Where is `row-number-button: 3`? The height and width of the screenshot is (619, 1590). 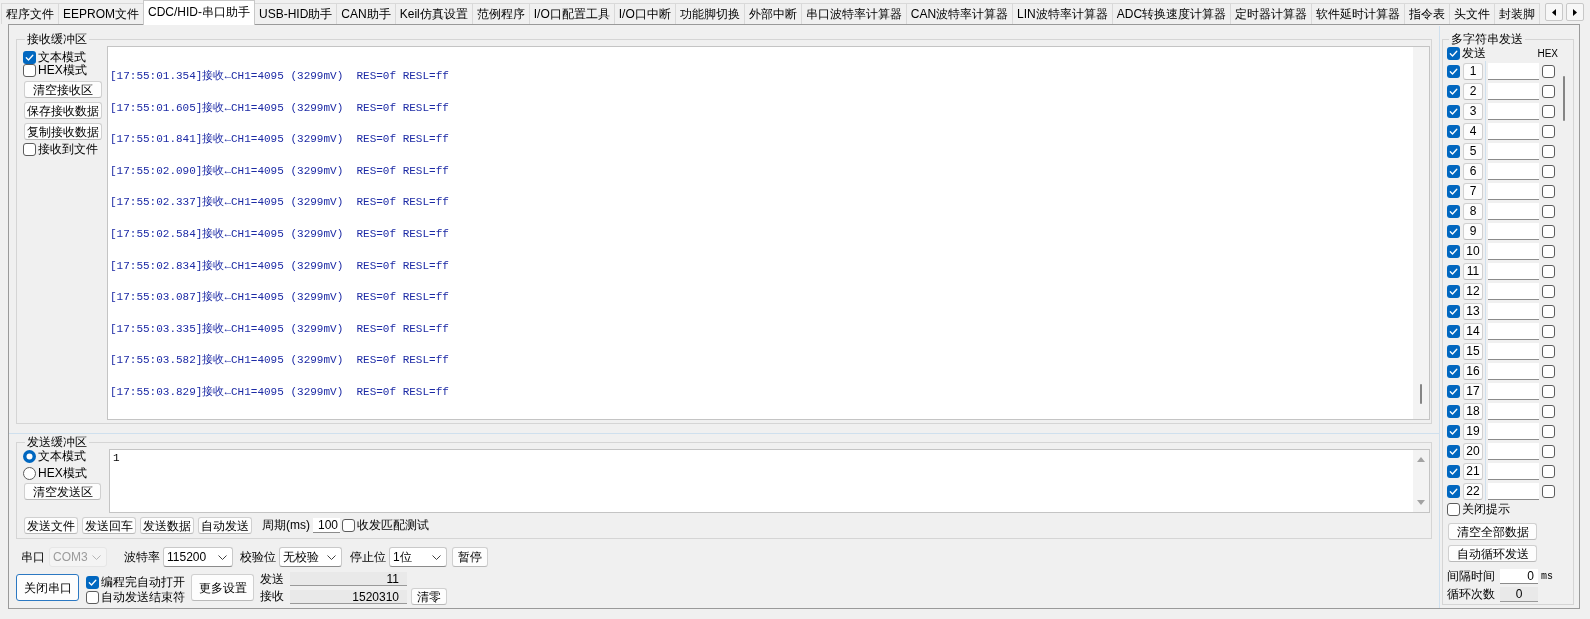 row-number-button: 3 is located at coordinates (1473, 111).